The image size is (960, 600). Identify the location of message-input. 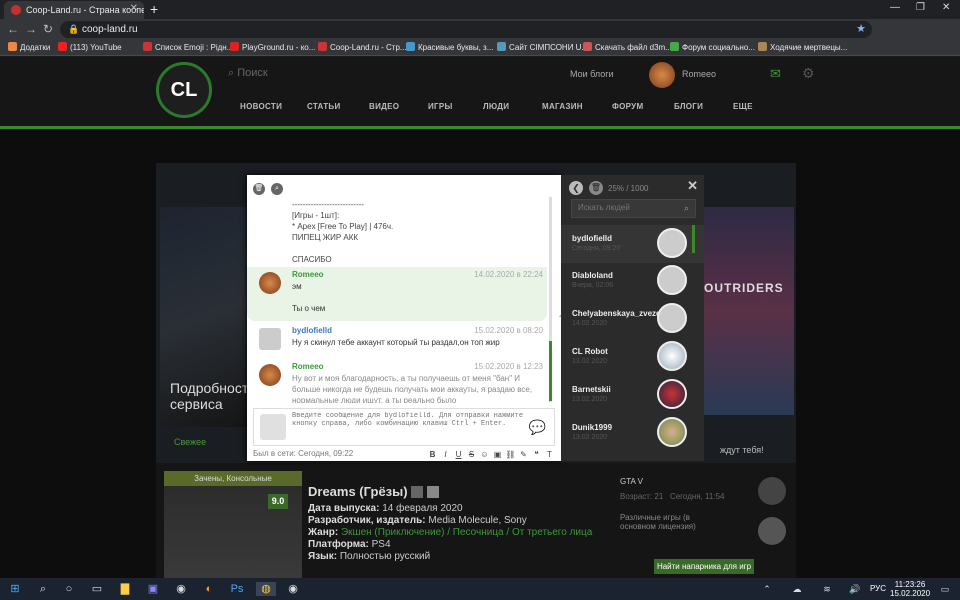
(409, 428).